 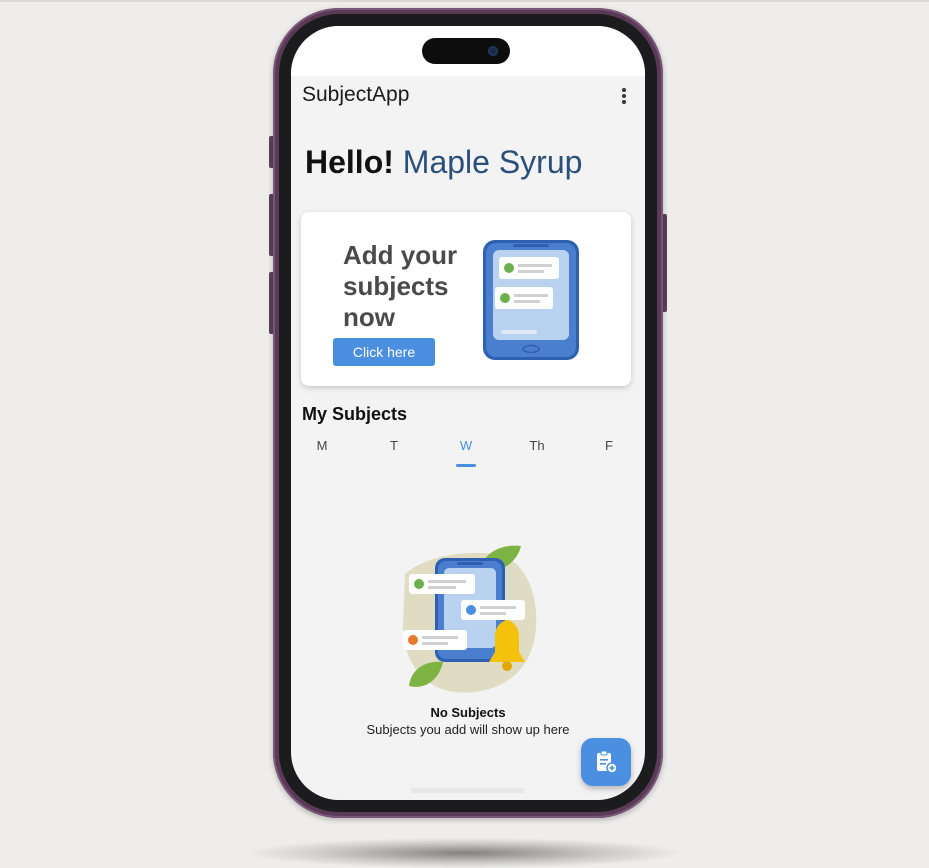 I want to click on empty-subjects-illustration-icon, so click(x=470, y=619).